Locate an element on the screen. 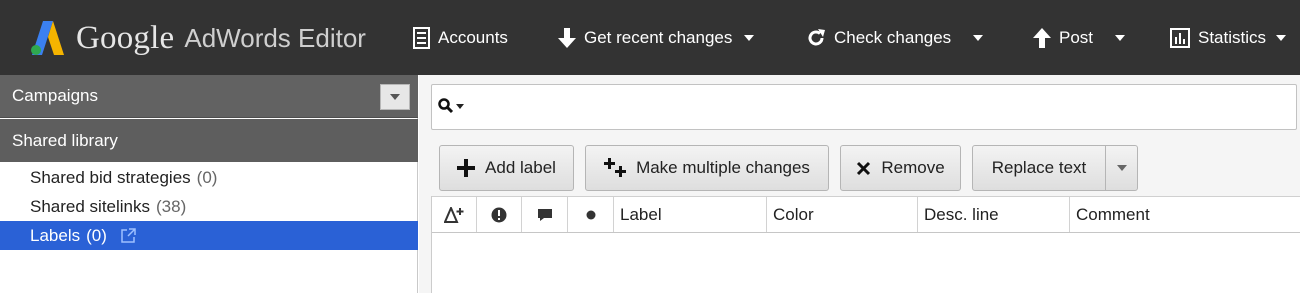 The height and width of the screenshot is (293, 1300). upload-arrow-icon is located at coordinates (1042, 38).